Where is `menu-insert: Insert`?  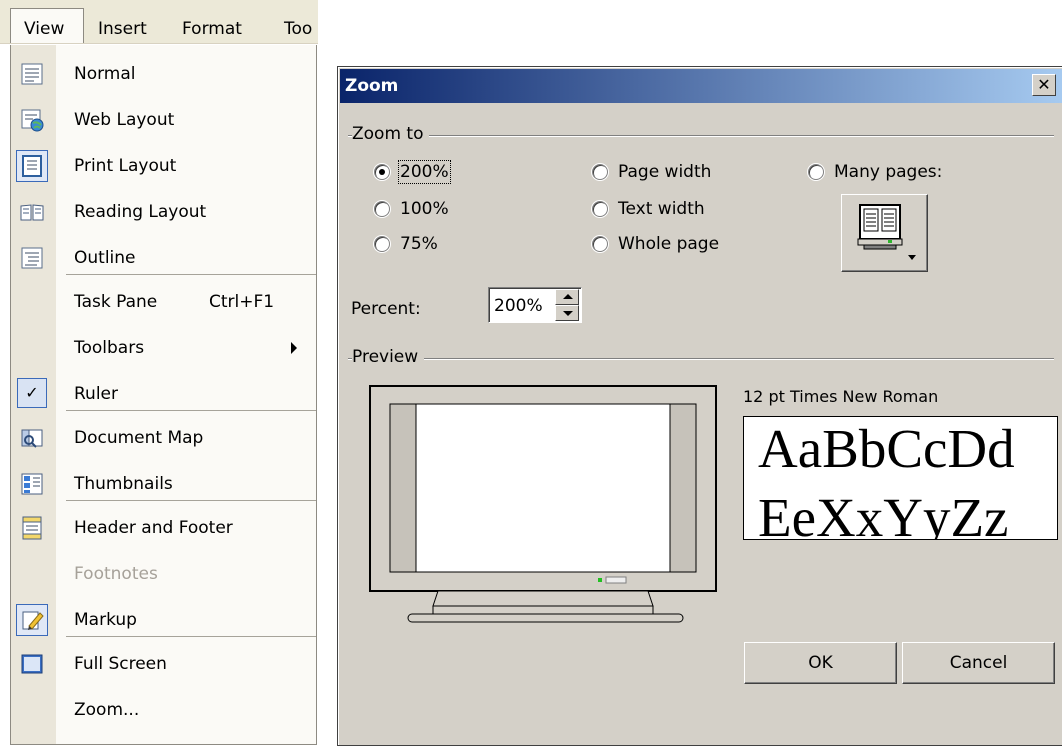
menu-insert: Insert is located at coordinates (122, 26).